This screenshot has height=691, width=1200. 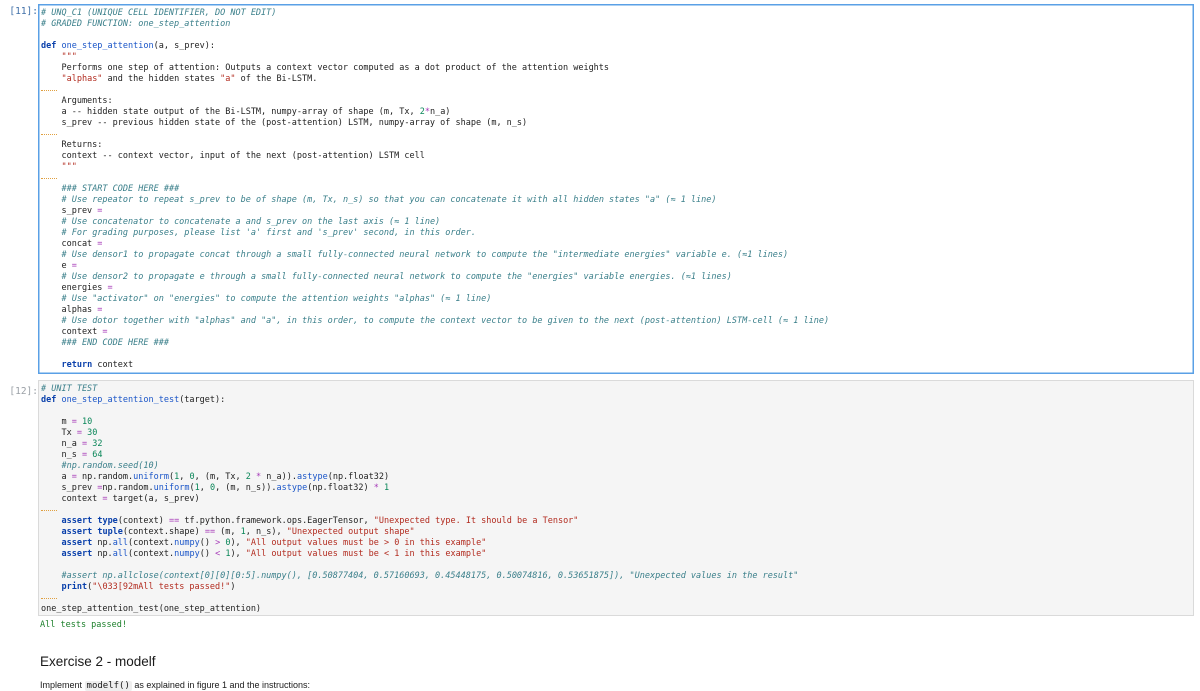 What do you see at coordinates (72, 310) in the screenshot?
I see `code-line: alphas =` at bounding box center [72, 310].